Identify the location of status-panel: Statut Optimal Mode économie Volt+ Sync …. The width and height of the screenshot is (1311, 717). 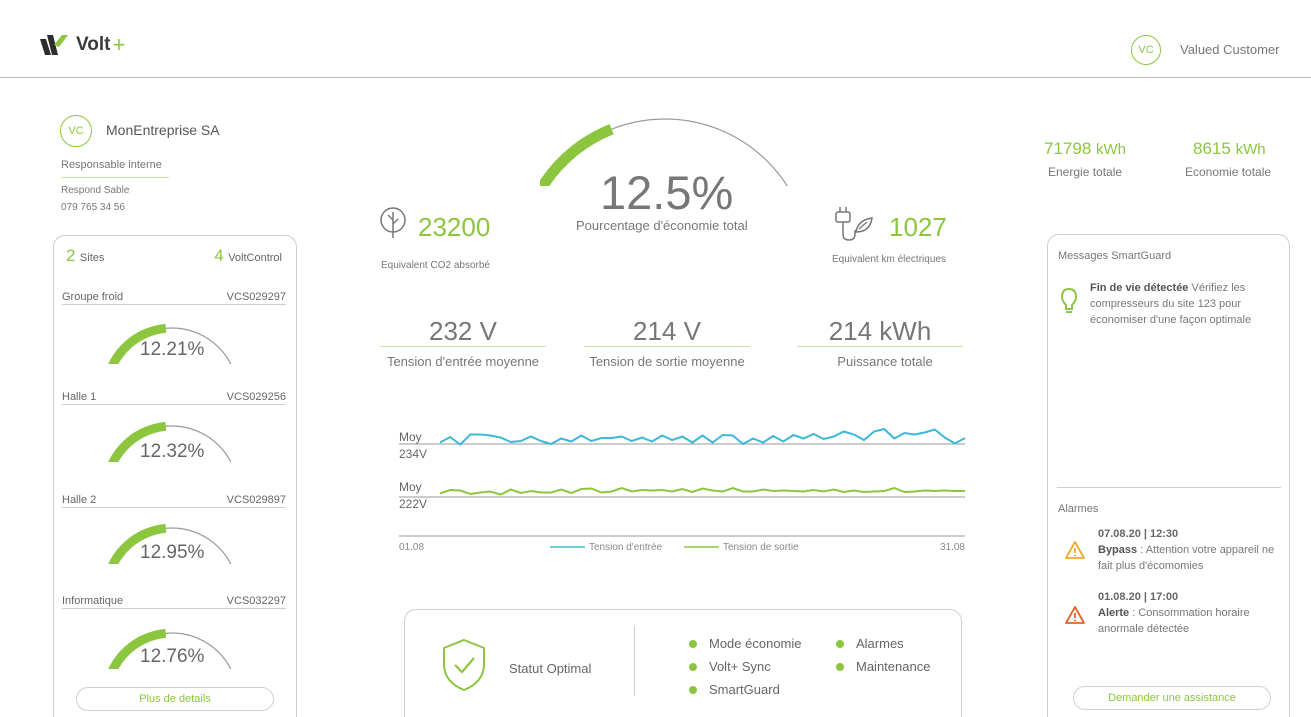
(683, 663).